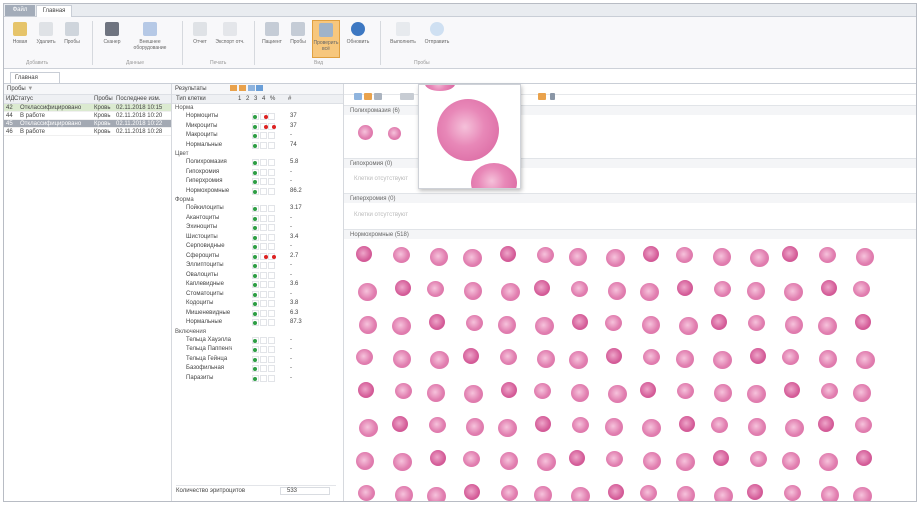 Image resolution: width=920 pixels, height=505 pixels. Describe the element at coordinates (257, 154) in the screenshot. I see `results-group-header: Цвет` at that location.